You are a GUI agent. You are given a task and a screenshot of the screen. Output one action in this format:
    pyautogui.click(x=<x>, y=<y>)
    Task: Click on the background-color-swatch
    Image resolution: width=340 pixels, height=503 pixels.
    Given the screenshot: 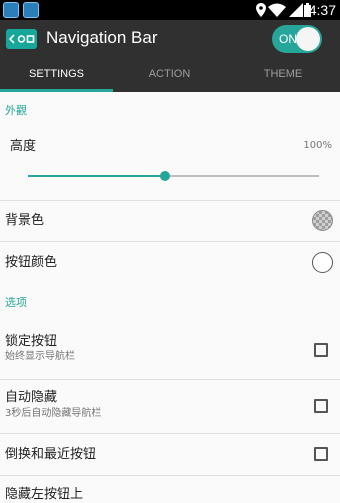 What is the action you would take?
    pyautogui.click(x=322, y=220)
    